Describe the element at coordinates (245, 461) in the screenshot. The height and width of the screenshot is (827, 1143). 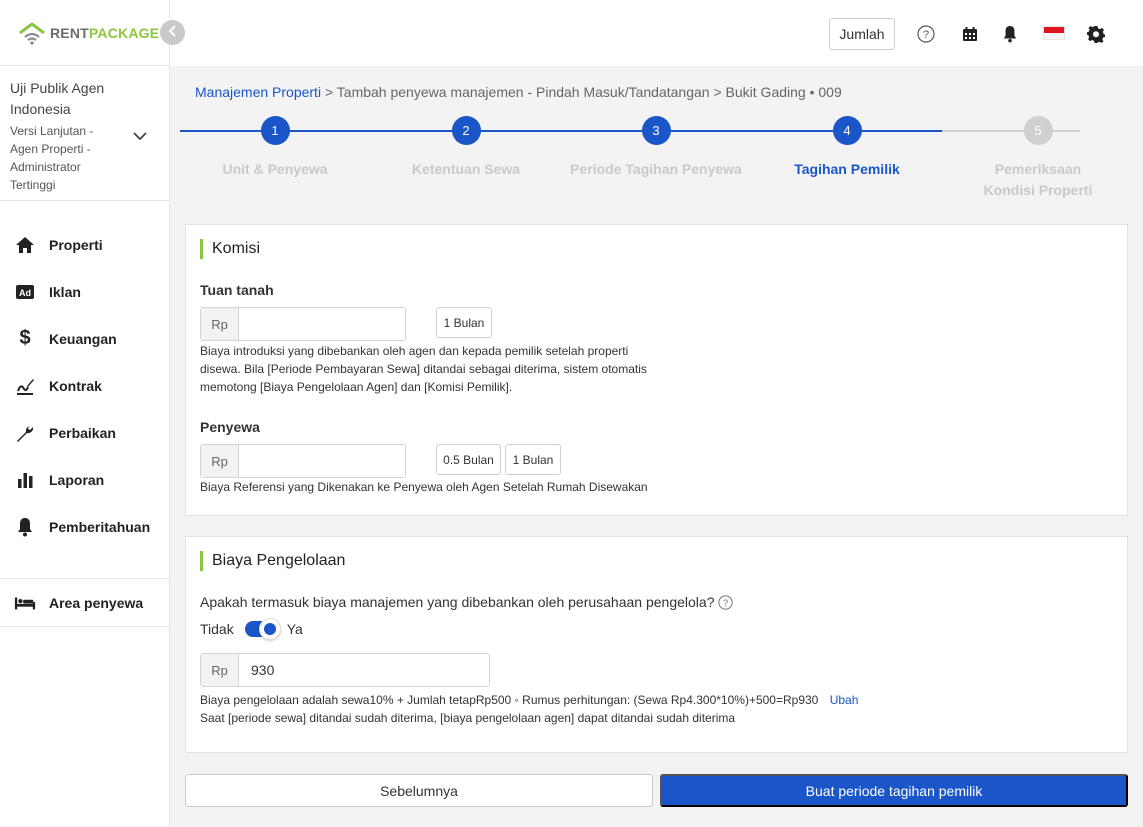
I see `tenant-commission-value` at that location.